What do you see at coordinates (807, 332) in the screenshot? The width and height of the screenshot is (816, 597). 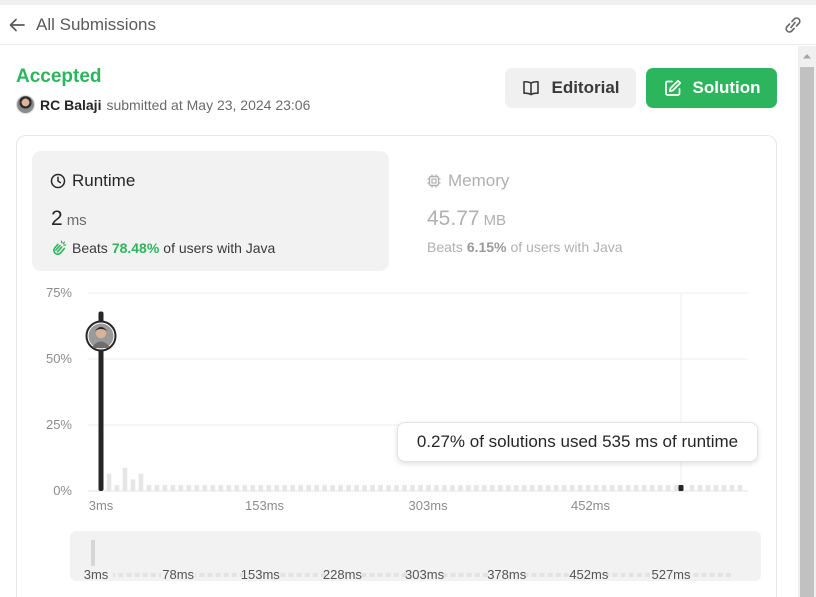 I see `scrollbar-thumb` at bounding box center [807, 332].